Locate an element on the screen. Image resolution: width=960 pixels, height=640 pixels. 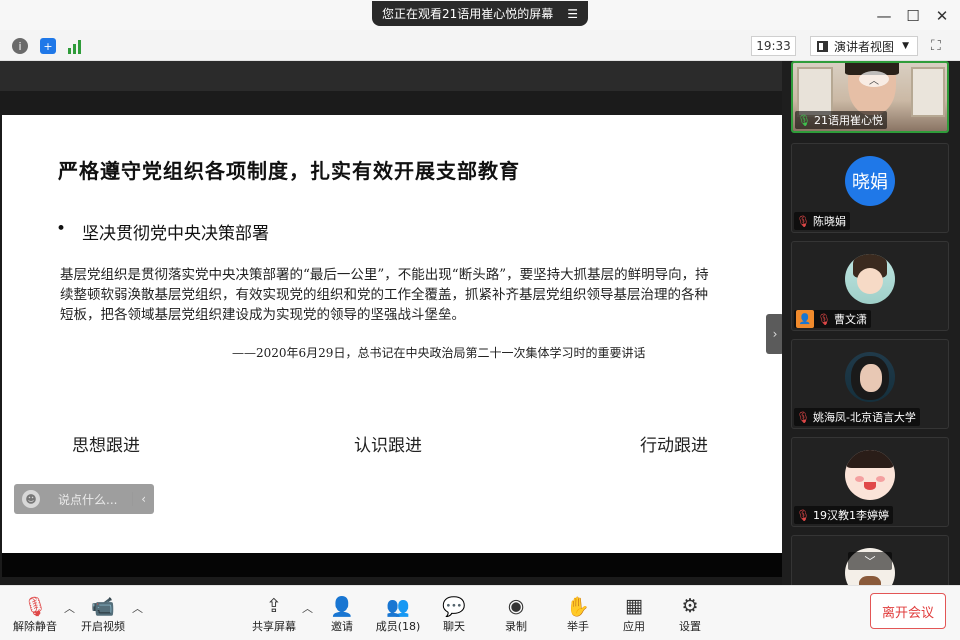
gear-icon: ⚙ is located at coordinates (690, 606).